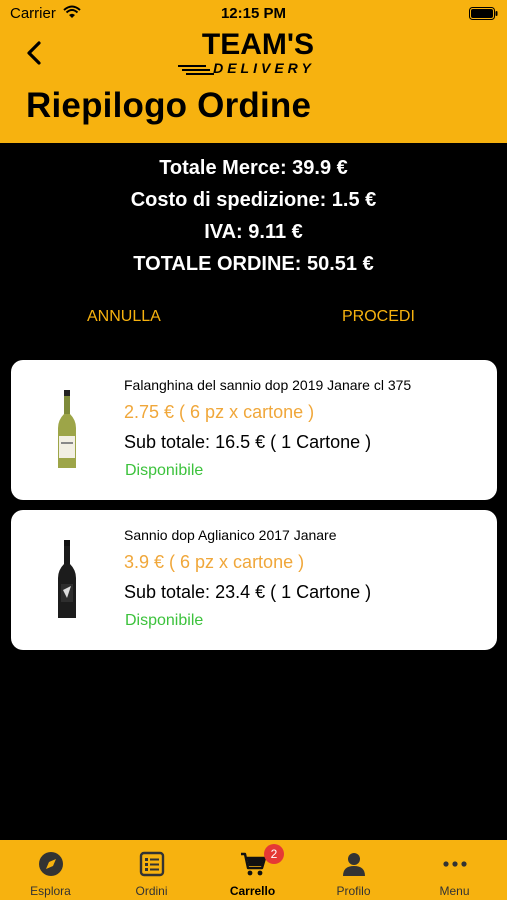  What do you see at coordinates (248, 442) in the screenshot?
I see `product-subtotal: Sub totale: 16.5 € ( 1 Cartone )` at bounding box center [248, 442].